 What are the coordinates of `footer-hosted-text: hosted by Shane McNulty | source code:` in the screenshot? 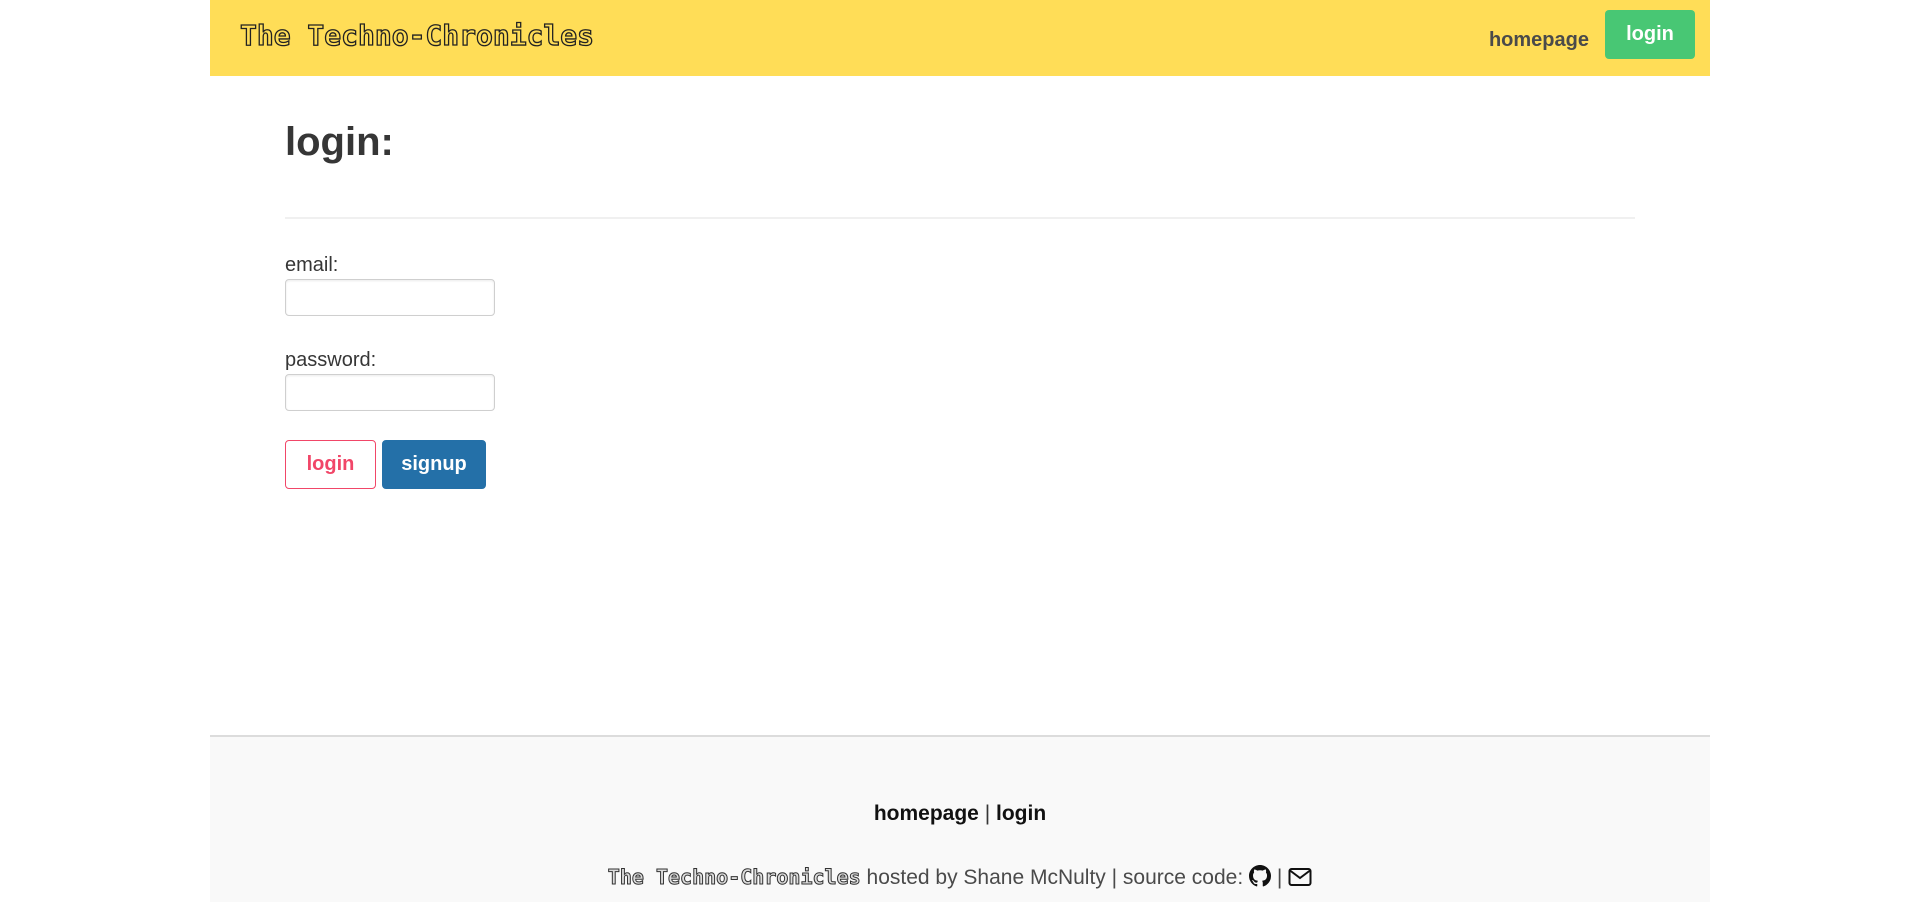 It's located at (1055, 877).